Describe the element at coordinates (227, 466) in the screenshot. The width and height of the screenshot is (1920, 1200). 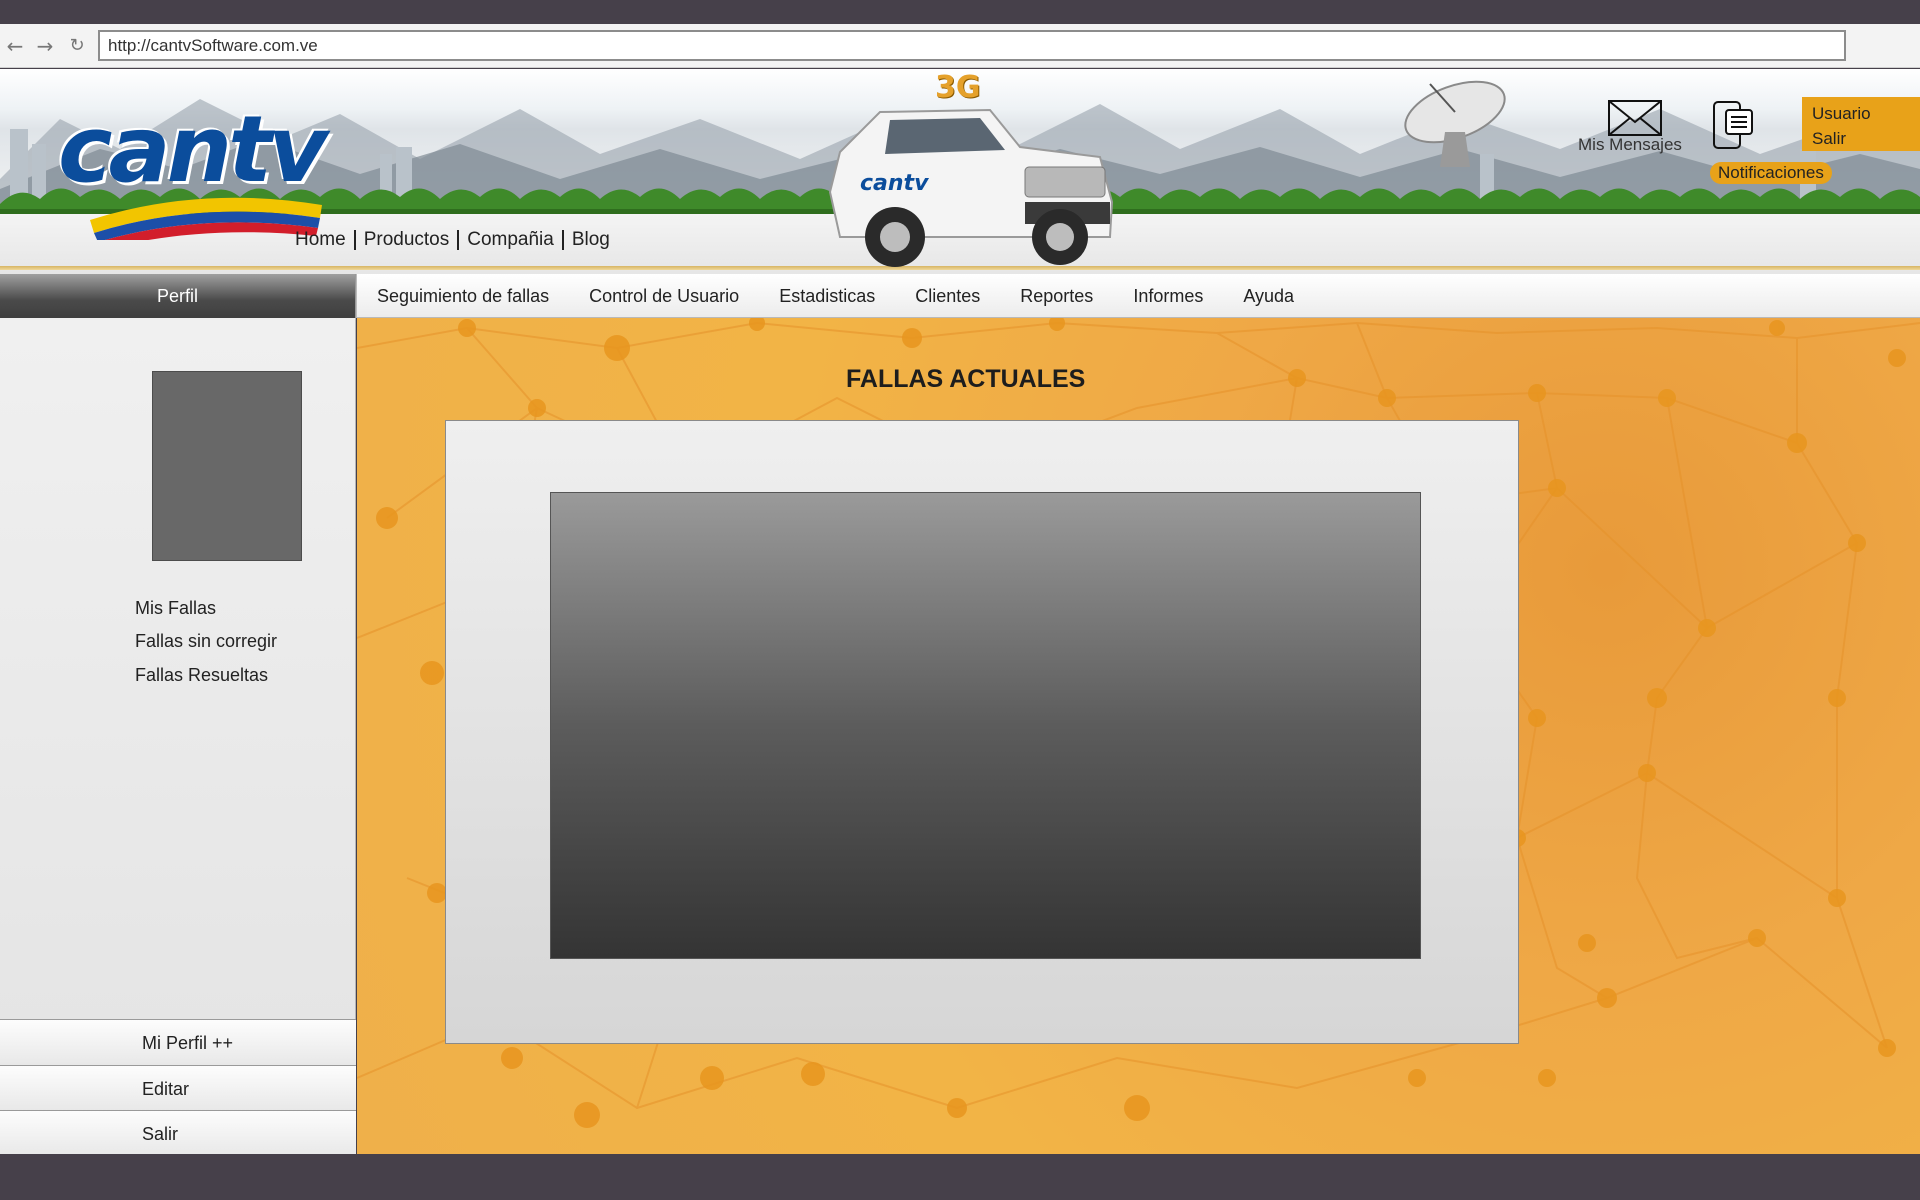
I see `avatar` at that location.